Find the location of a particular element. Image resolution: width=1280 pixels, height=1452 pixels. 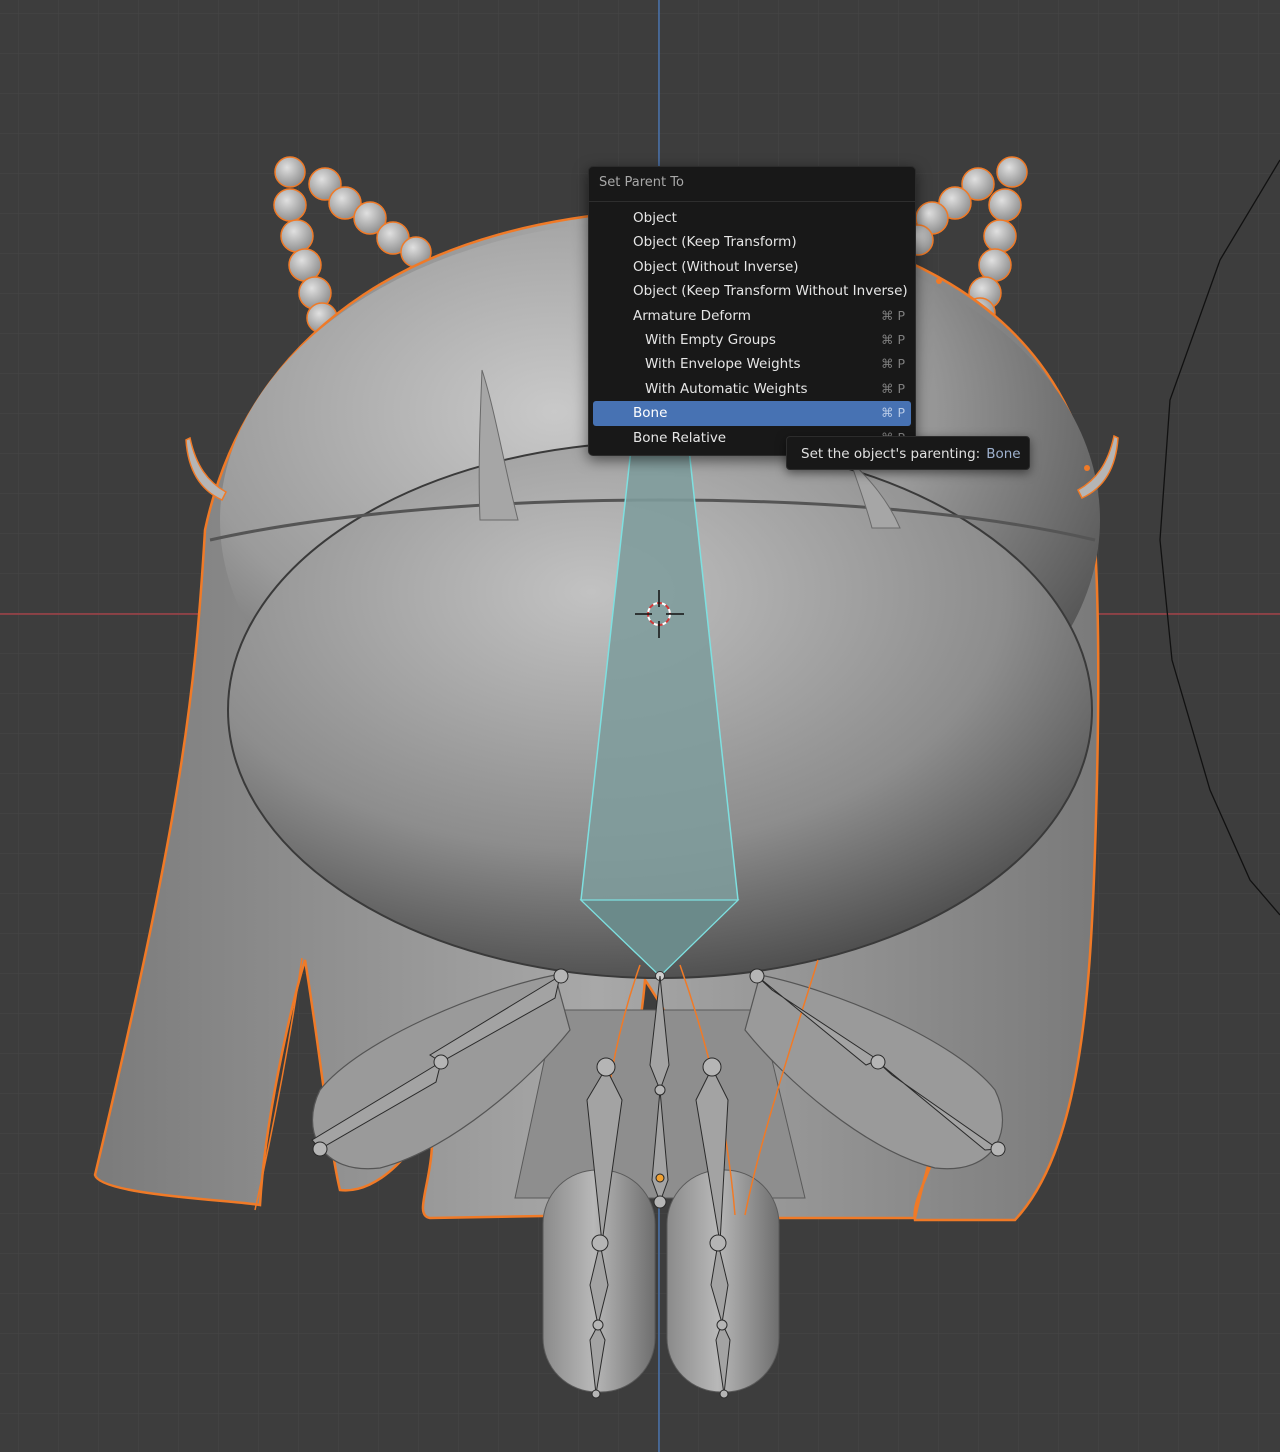

menu-title: Set Parent To is located at coordinates (752, 184).